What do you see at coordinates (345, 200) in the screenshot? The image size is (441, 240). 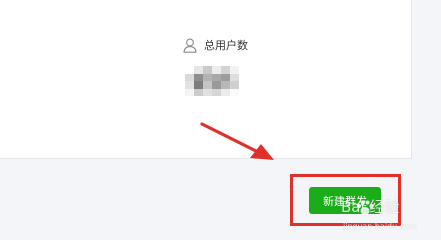 I see `new-broadcast-button: 新建群发` at bounding box center [345, 200].